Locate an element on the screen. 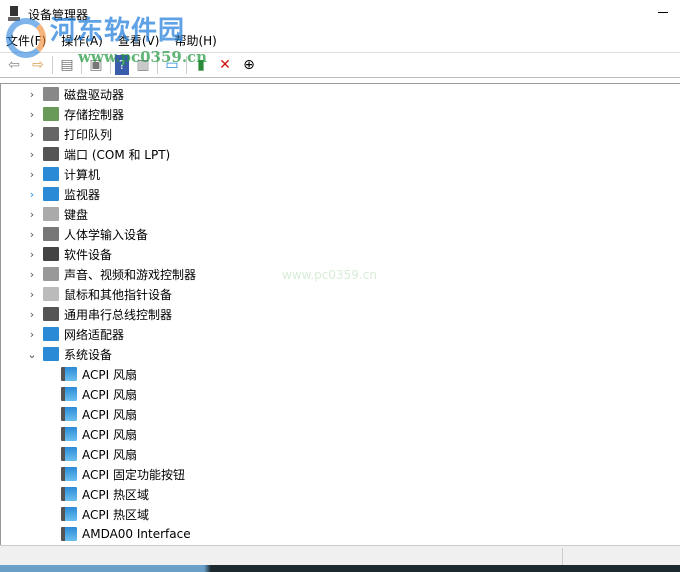  network-adapter-icon is located at coordinates (51, 334).